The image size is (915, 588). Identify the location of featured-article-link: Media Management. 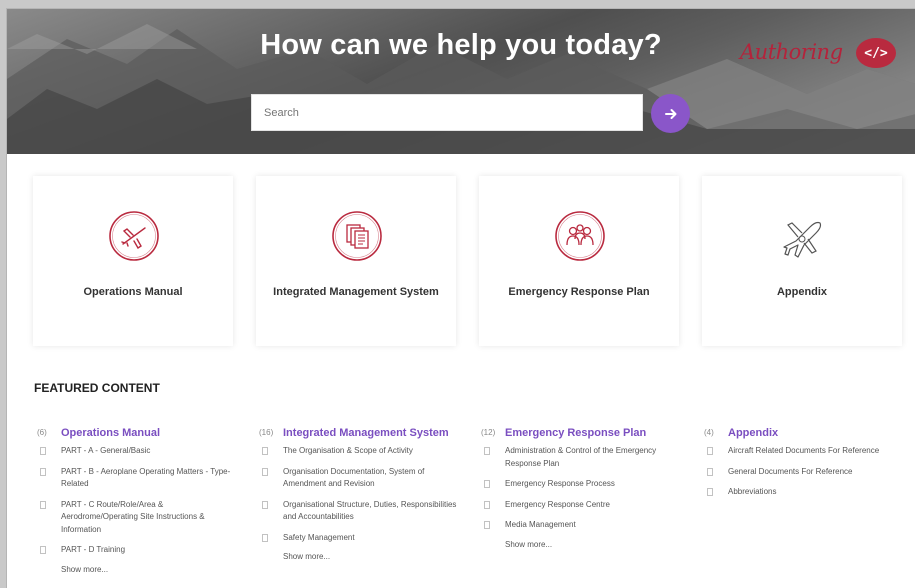
(579, 525).